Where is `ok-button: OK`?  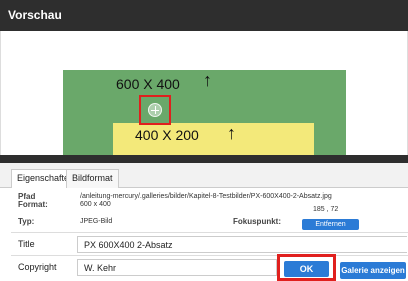
ok-button: OK is located at coordinates (306, 269).